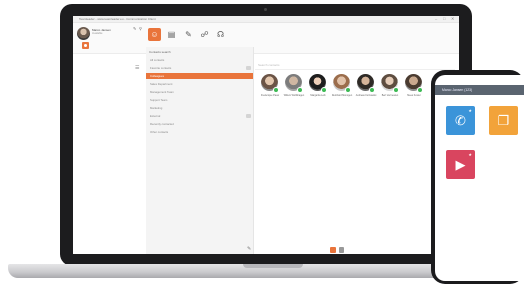 This screenshot has width=524, height=285. What do you see at coordinates (199, 132) in the screenshot?
I see `sidebar-item-other: Other contacts` at bounding box center [199, 132].